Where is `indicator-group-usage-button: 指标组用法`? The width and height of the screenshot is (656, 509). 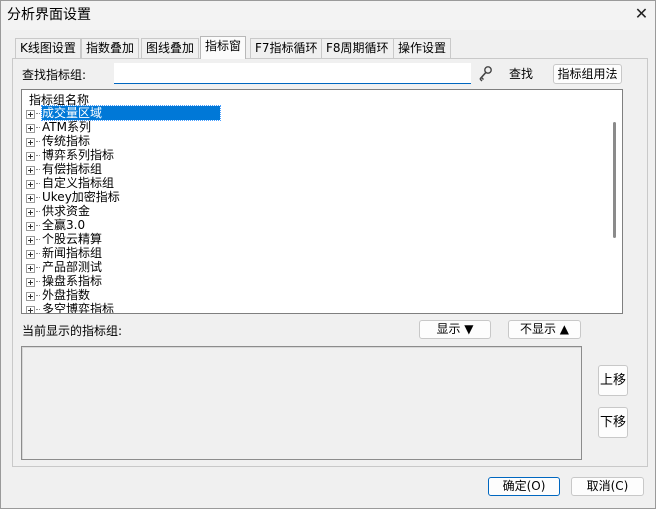 indicator-group-usage-button: 指标组用法 is located at coordinates (587, 74).